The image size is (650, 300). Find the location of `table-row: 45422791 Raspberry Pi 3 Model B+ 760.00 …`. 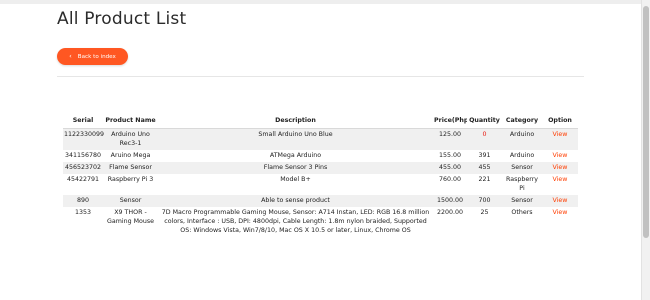

table-row: 45422791 Raspberry Pi 3 Model B+ 760.00 … is located at coordinates (320, 184).